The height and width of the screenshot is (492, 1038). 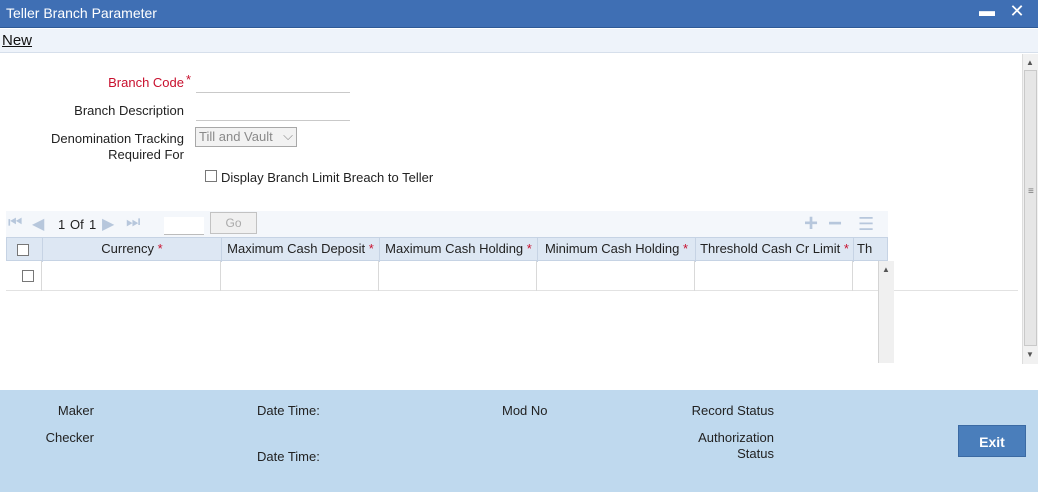 I want to click on select-all-checkbox, so click(x=23, y=250).